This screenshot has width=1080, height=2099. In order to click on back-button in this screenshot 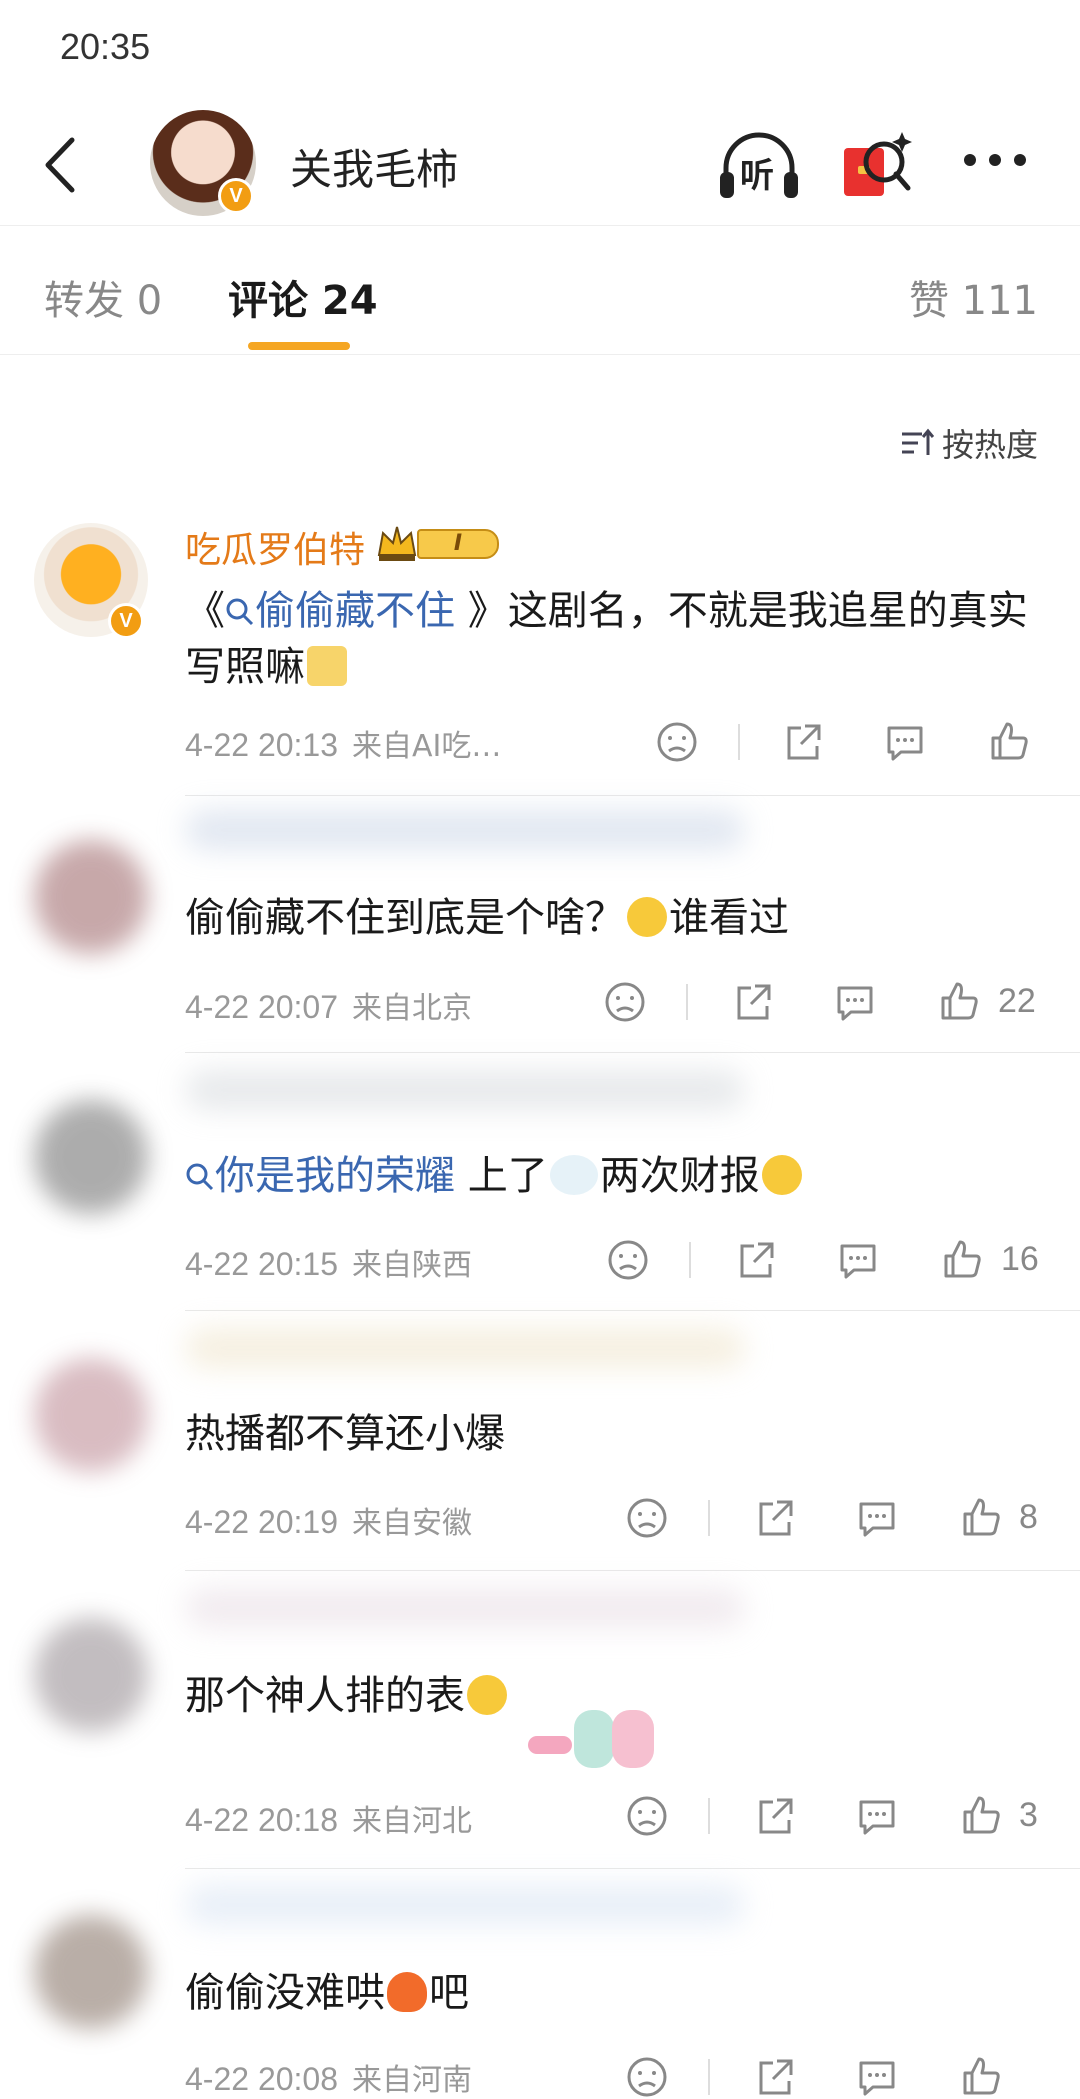, I will do `click(63, 165)`.